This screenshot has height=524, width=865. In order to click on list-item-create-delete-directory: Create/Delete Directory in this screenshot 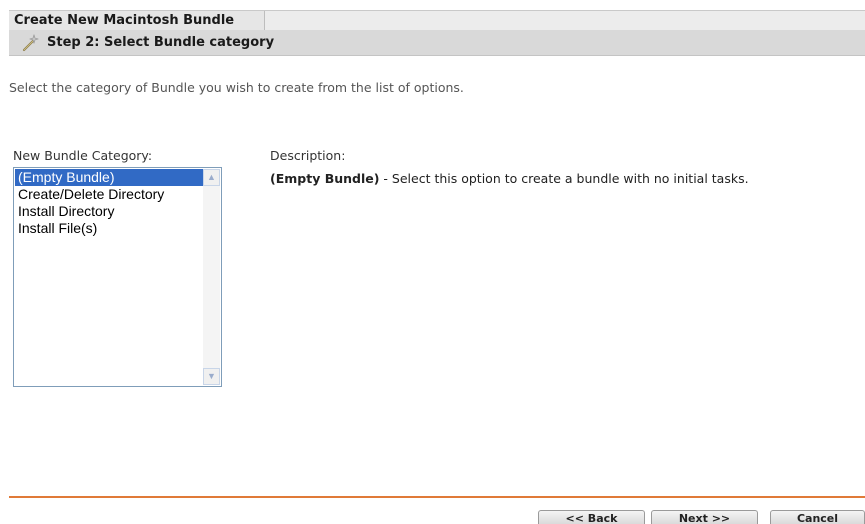, I will do `click(109, 194)`.